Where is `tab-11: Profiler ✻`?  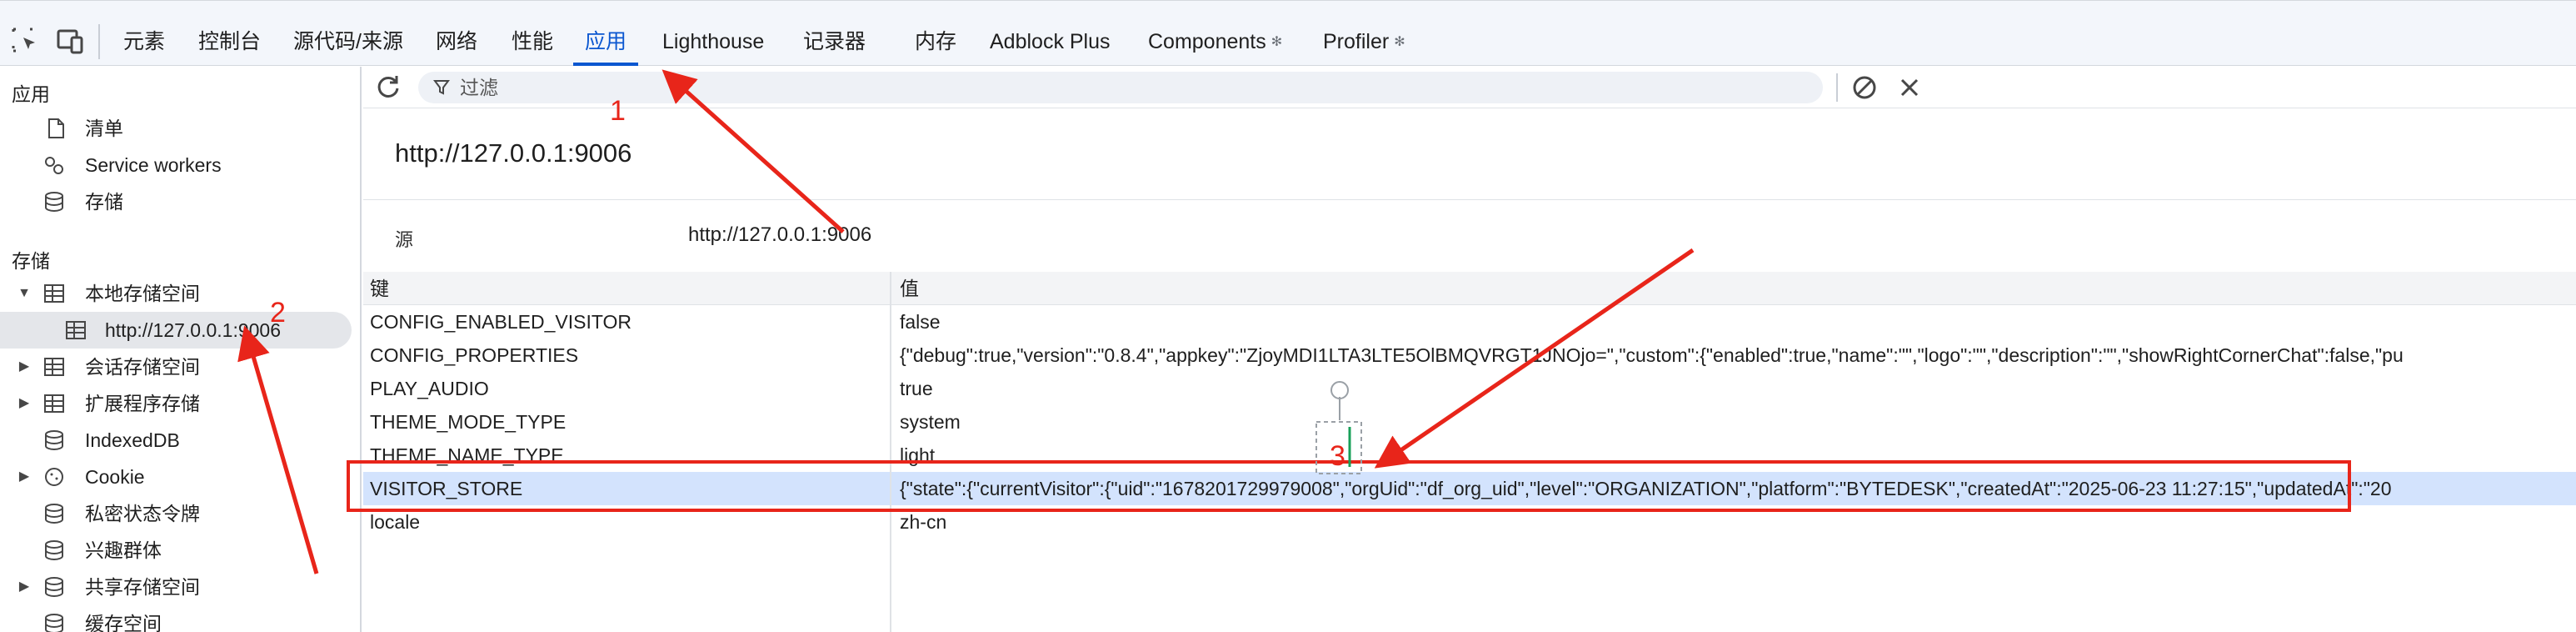
tab-11: Profiler ✻ is located at coordinates (1364, 42).